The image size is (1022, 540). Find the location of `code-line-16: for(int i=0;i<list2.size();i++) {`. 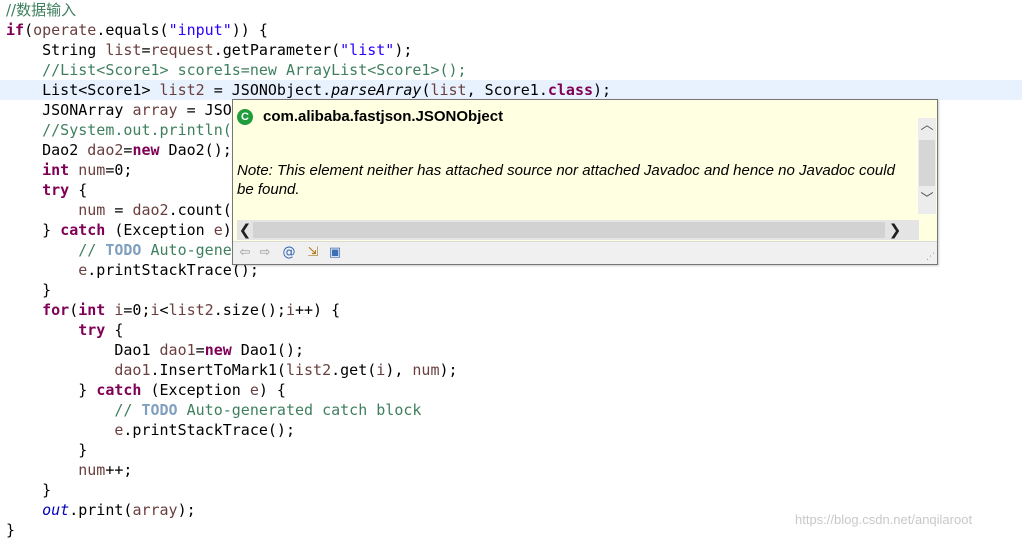

code-line-16: for(int i=0;i<list2.size();i++) { is located at coordinates (173, 310).